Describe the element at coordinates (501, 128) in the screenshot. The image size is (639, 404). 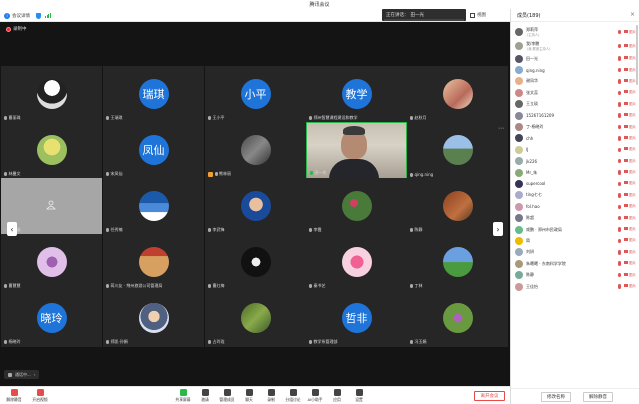
I see `more-icon: ⋯` at that location.